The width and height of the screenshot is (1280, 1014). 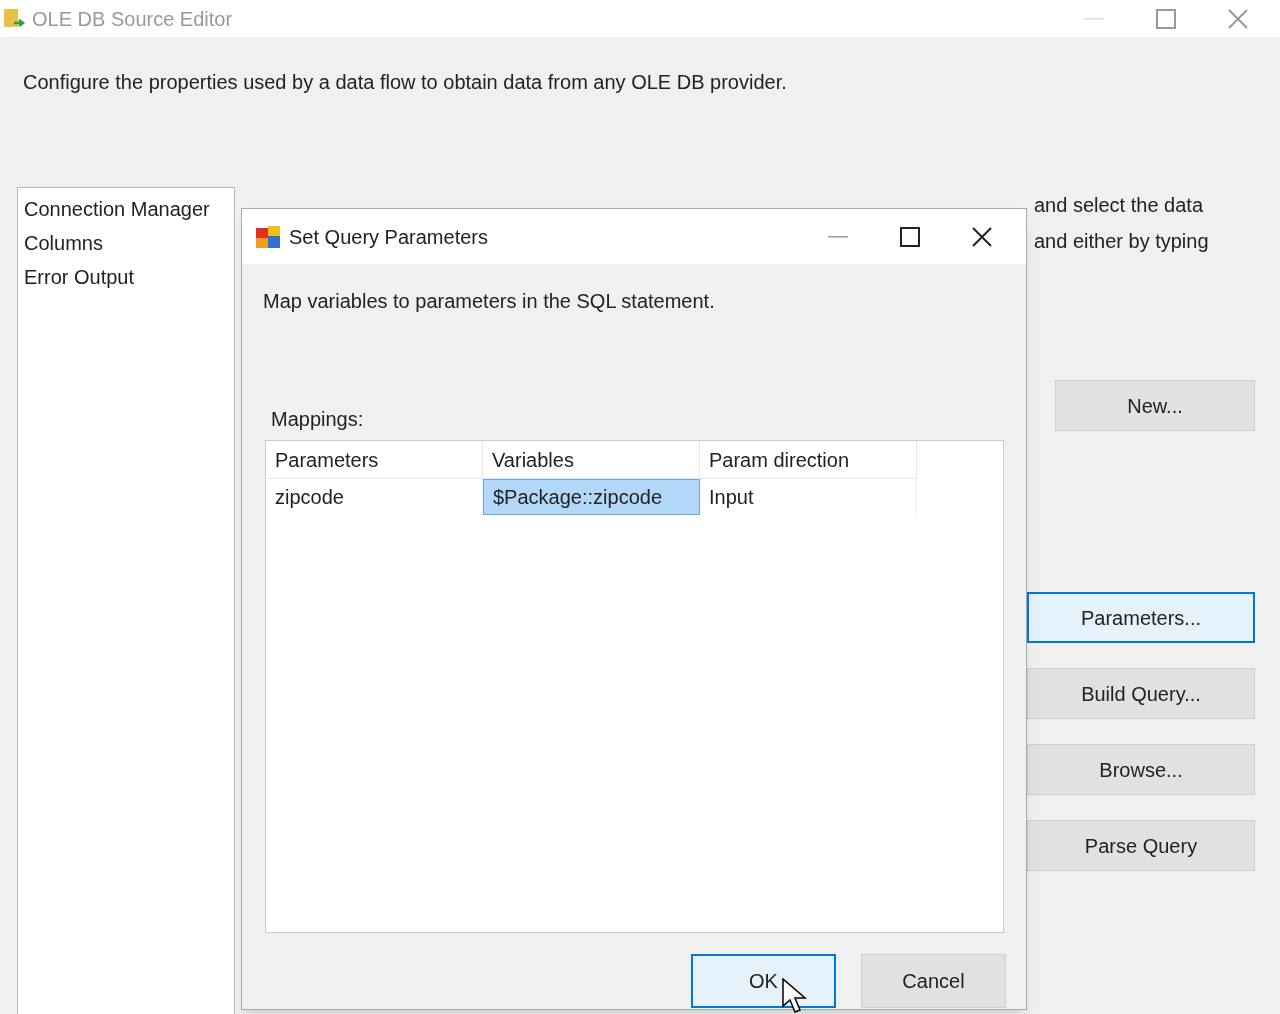 I want to click on window-title: OLE DB Source Editor, so click(x=132, y=19).